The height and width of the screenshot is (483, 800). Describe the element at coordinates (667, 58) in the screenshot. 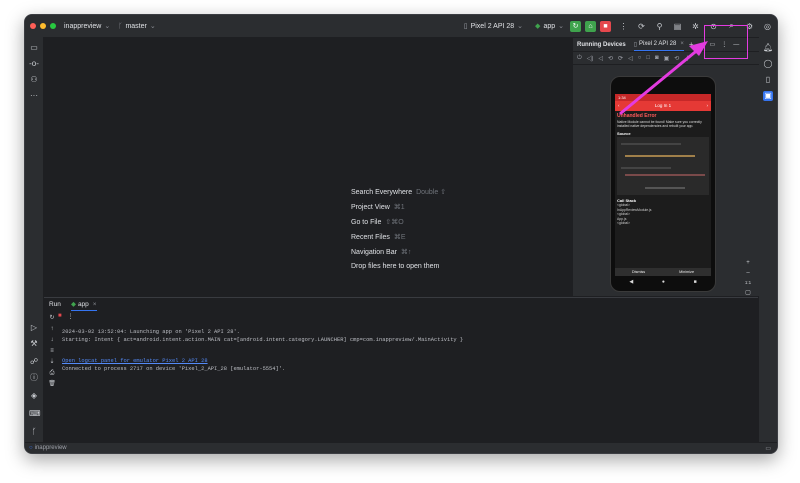

I see `screen-record-icon: ▣` at that location.